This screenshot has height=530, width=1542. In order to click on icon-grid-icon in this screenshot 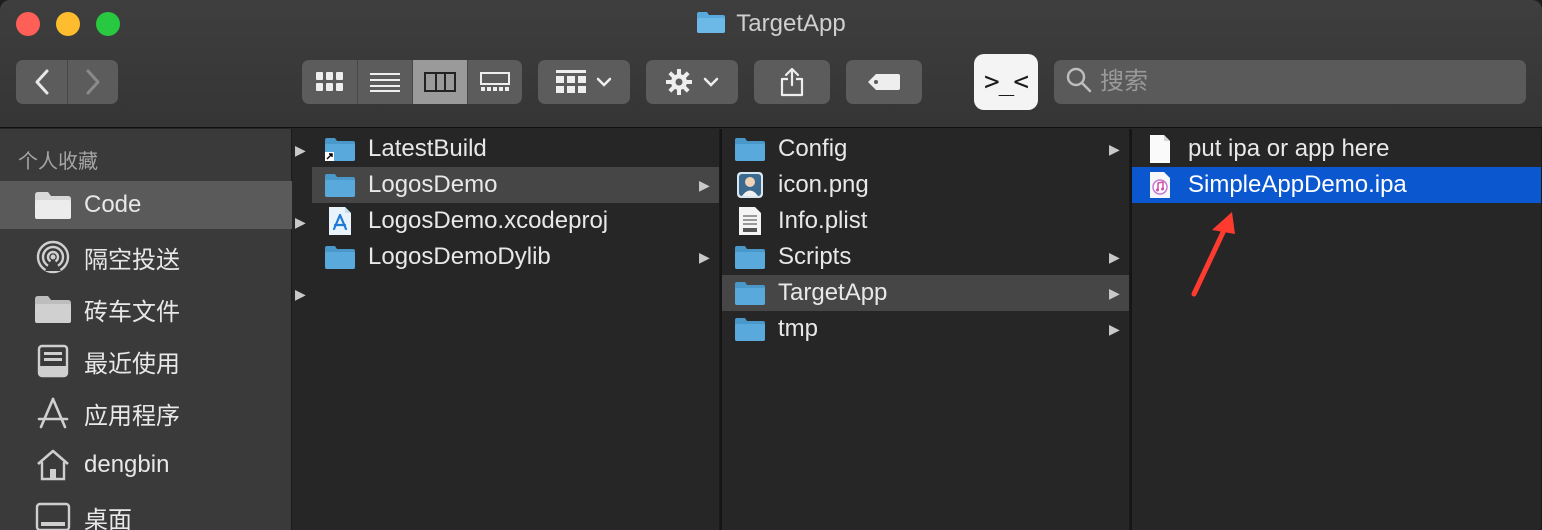, I will do `click(329, 82)`.